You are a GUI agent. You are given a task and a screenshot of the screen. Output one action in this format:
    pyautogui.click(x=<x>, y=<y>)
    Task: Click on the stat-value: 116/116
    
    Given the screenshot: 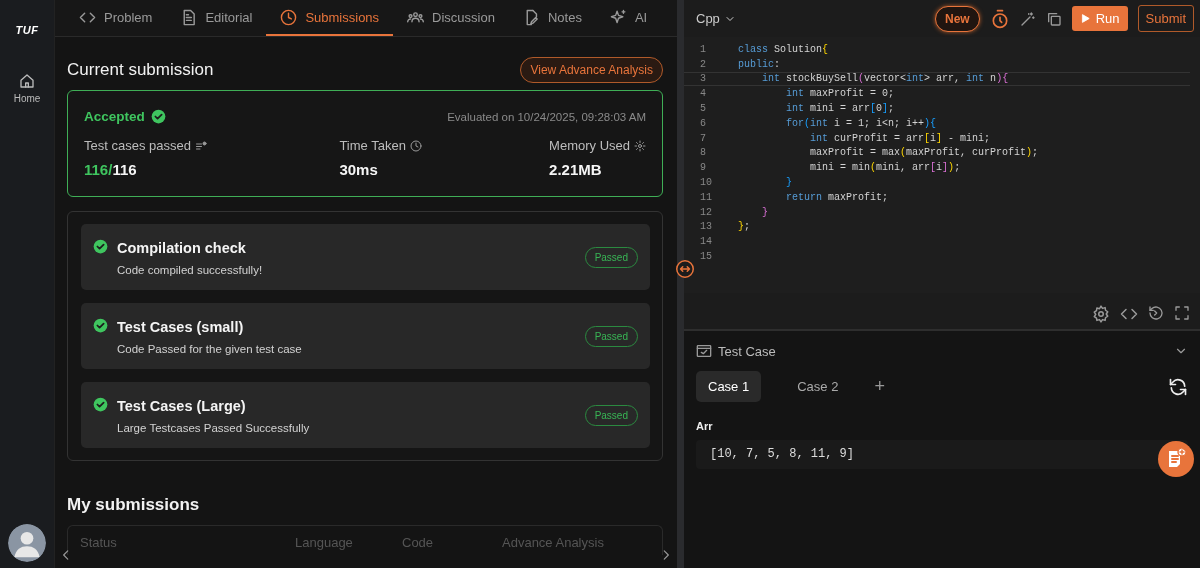 What is the action you would take?
    pyautogui.click(x=111, y=169)
    